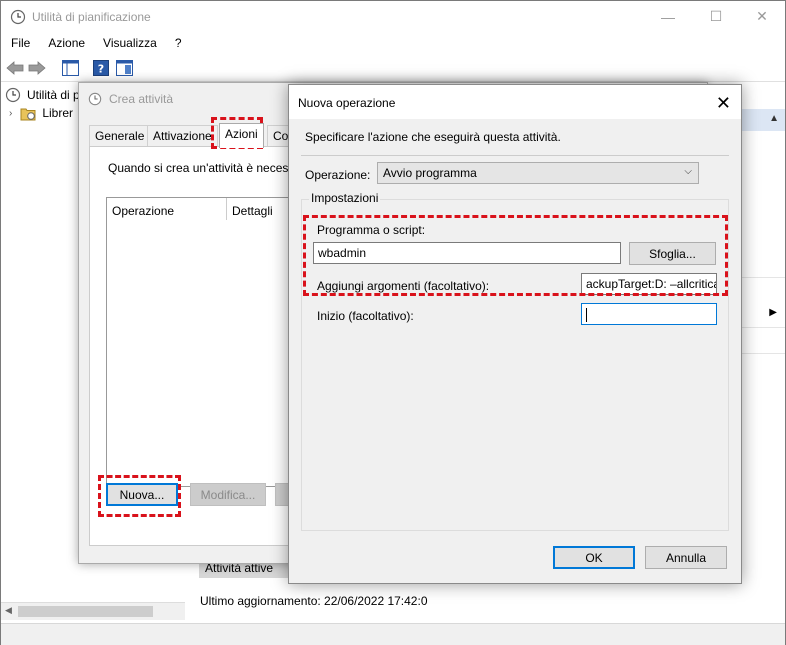  What do you see at coordinates (762, 16) in the screenshot?
I see `close-button: ✕` at bounding box center [762, 16].